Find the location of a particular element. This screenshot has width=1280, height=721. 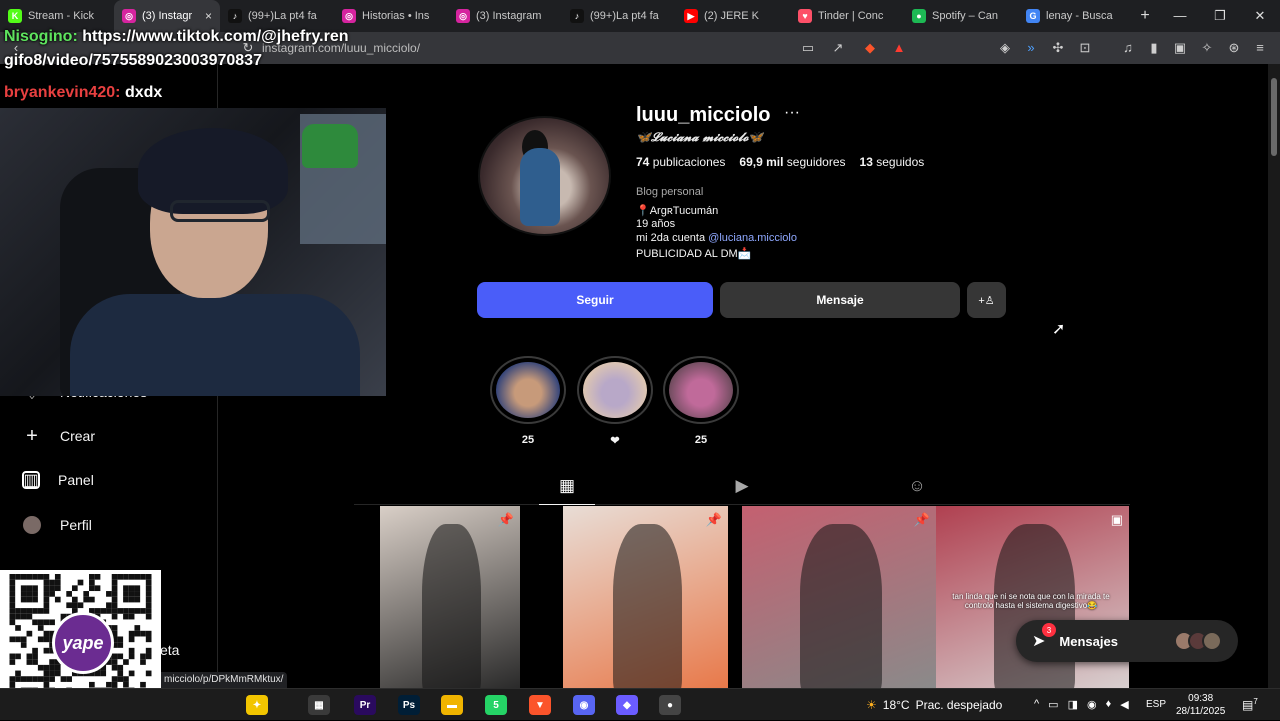

browser-tab: Glenay - Busca is located at coordinates (1075, 16).